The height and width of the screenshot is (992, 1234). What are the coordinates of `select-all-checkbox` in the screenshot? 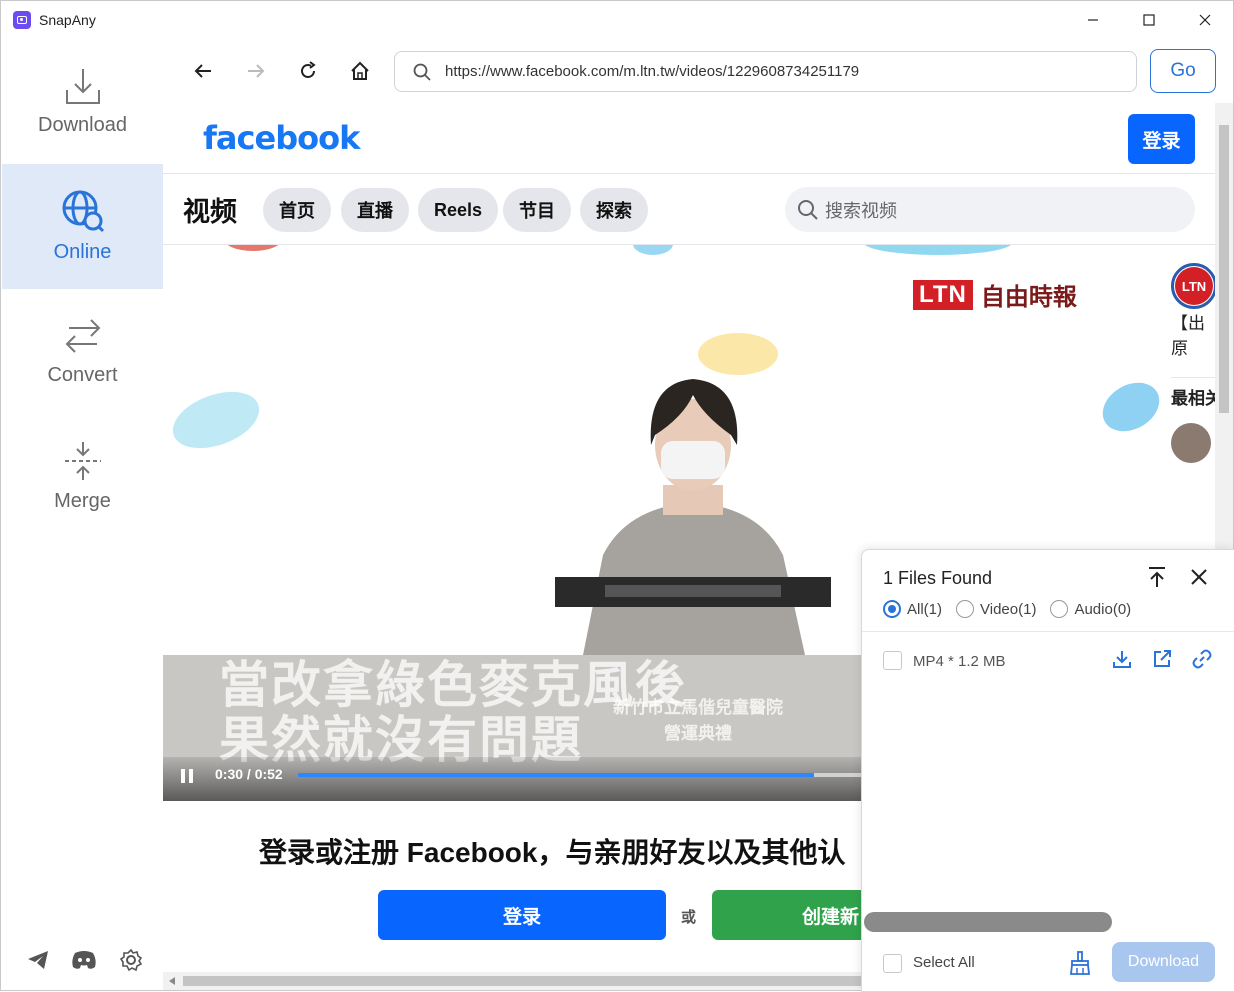 It's located at (892, 963).